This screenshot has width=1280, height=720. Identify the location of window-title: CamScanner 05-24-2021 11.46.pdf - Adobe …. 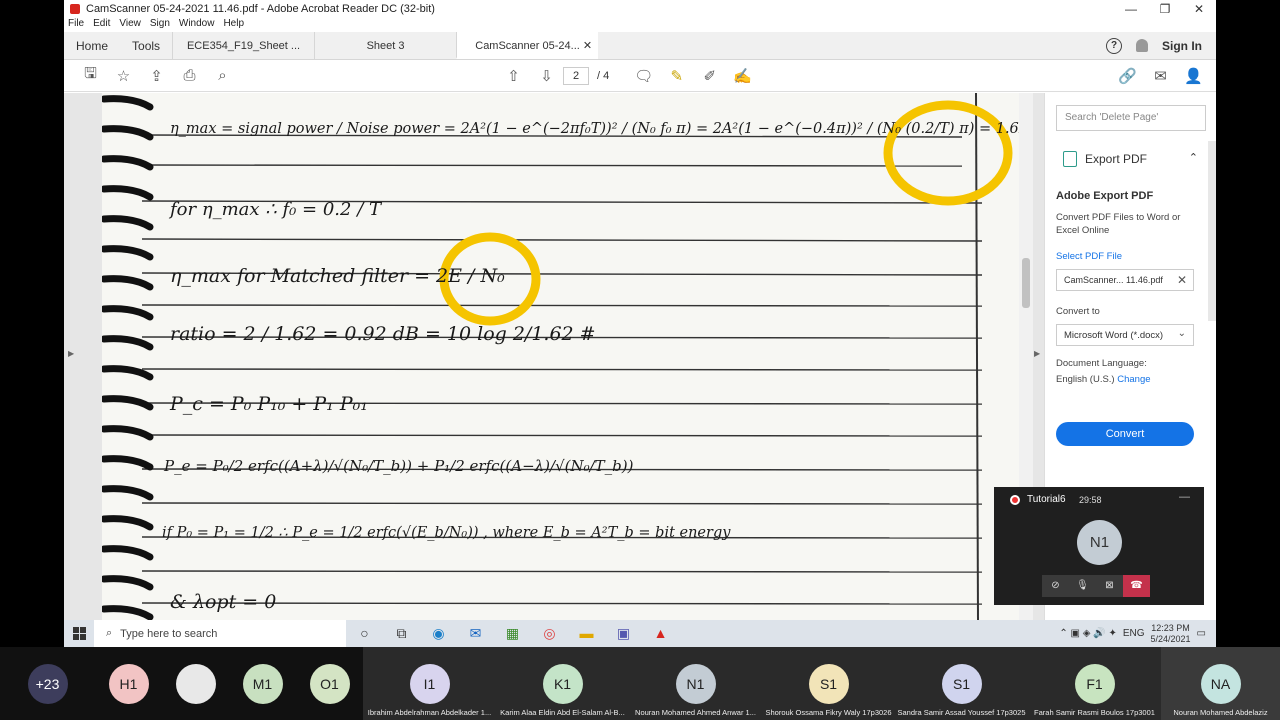
(260, 9).